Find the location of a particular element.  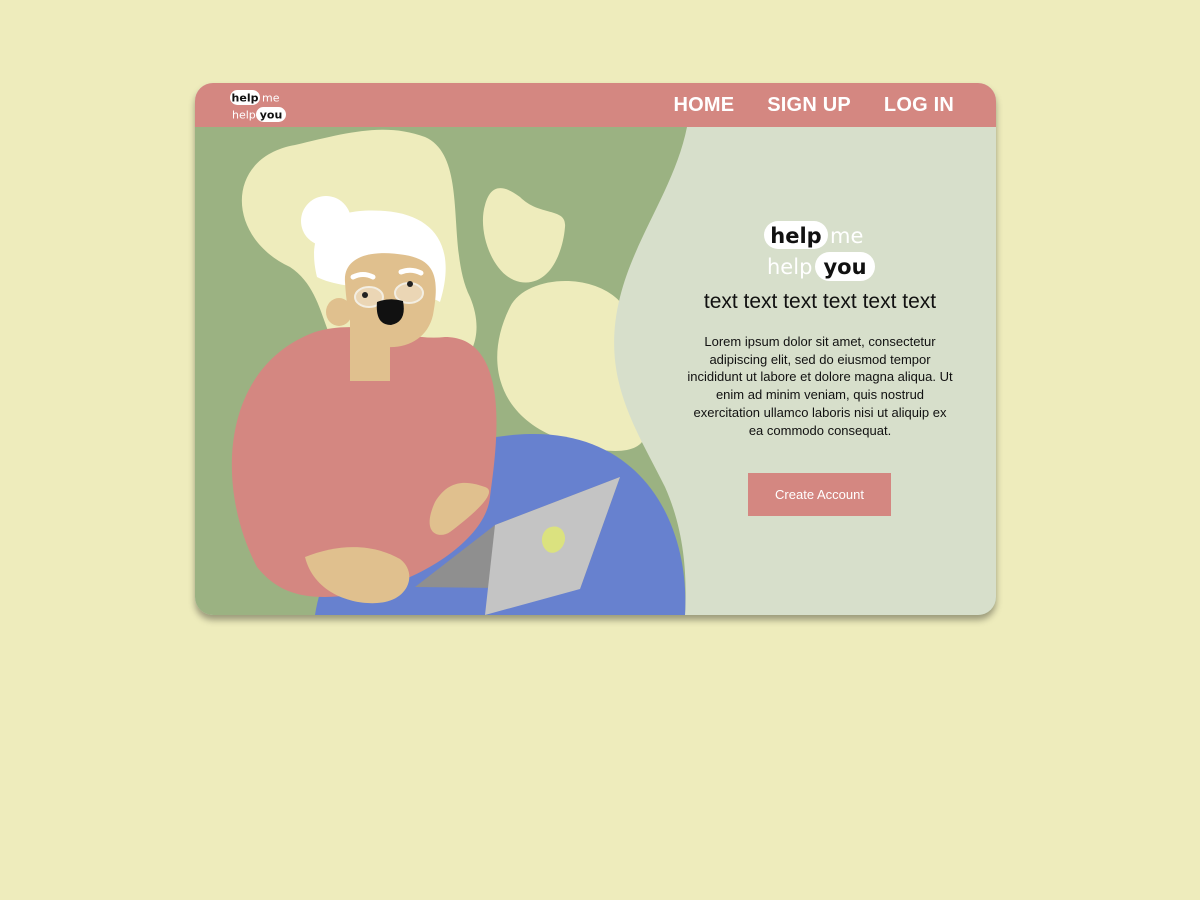

eyebrow-left is located at coordinates (363, 276).